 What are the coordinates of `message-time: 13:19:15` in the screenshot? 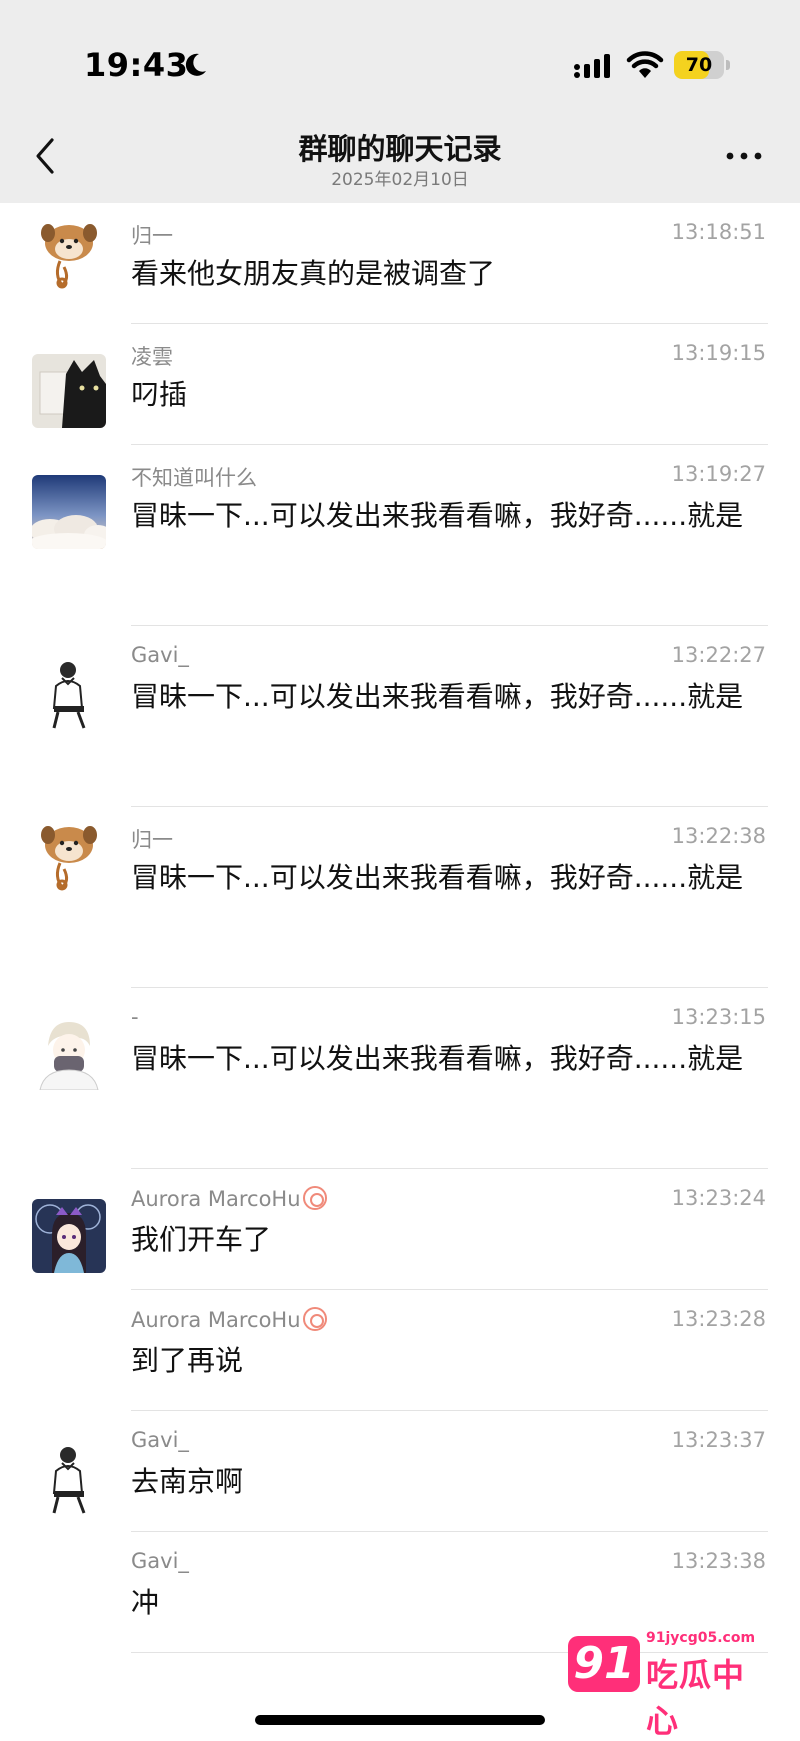 It's located at (718, 353).